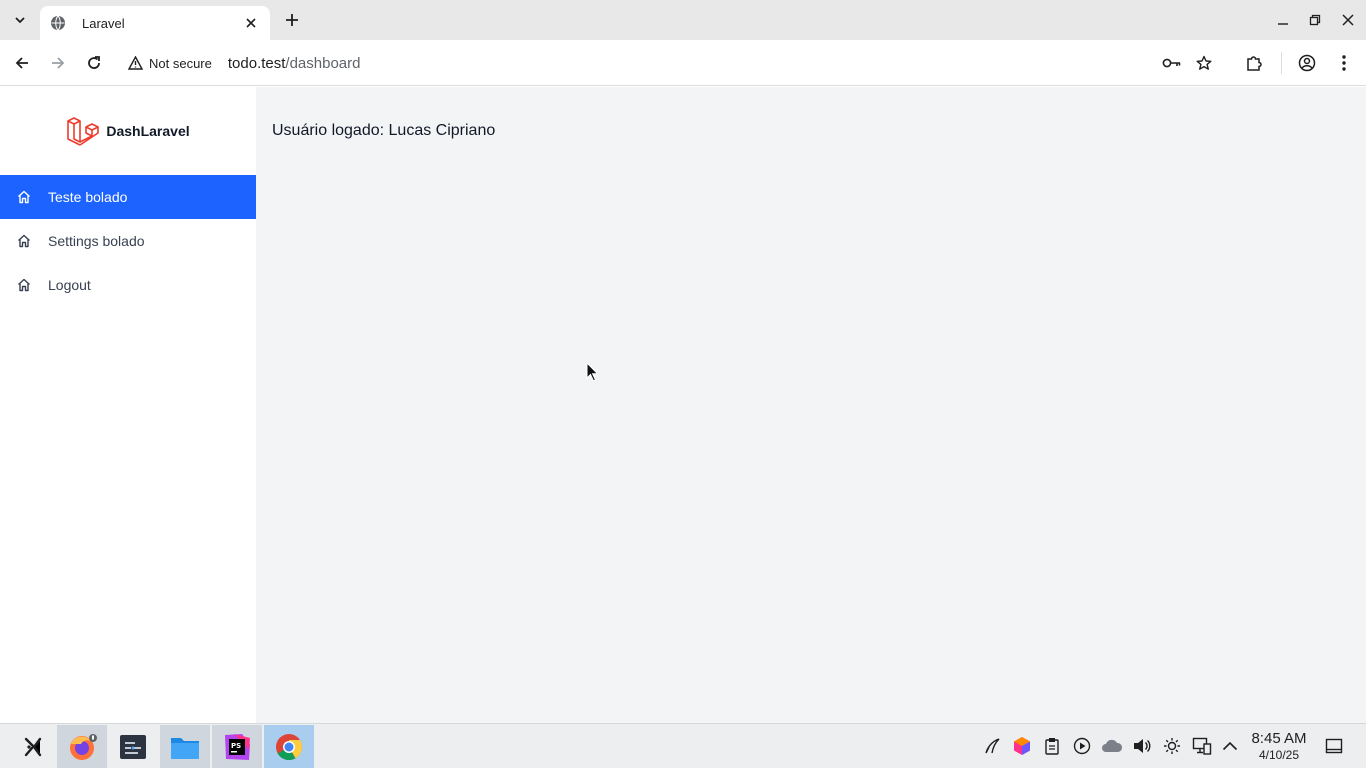  What do you see at coordinates (1283, 24) in the screenshot?
I see `minimize-icon` at bounding box center [1283, 24].